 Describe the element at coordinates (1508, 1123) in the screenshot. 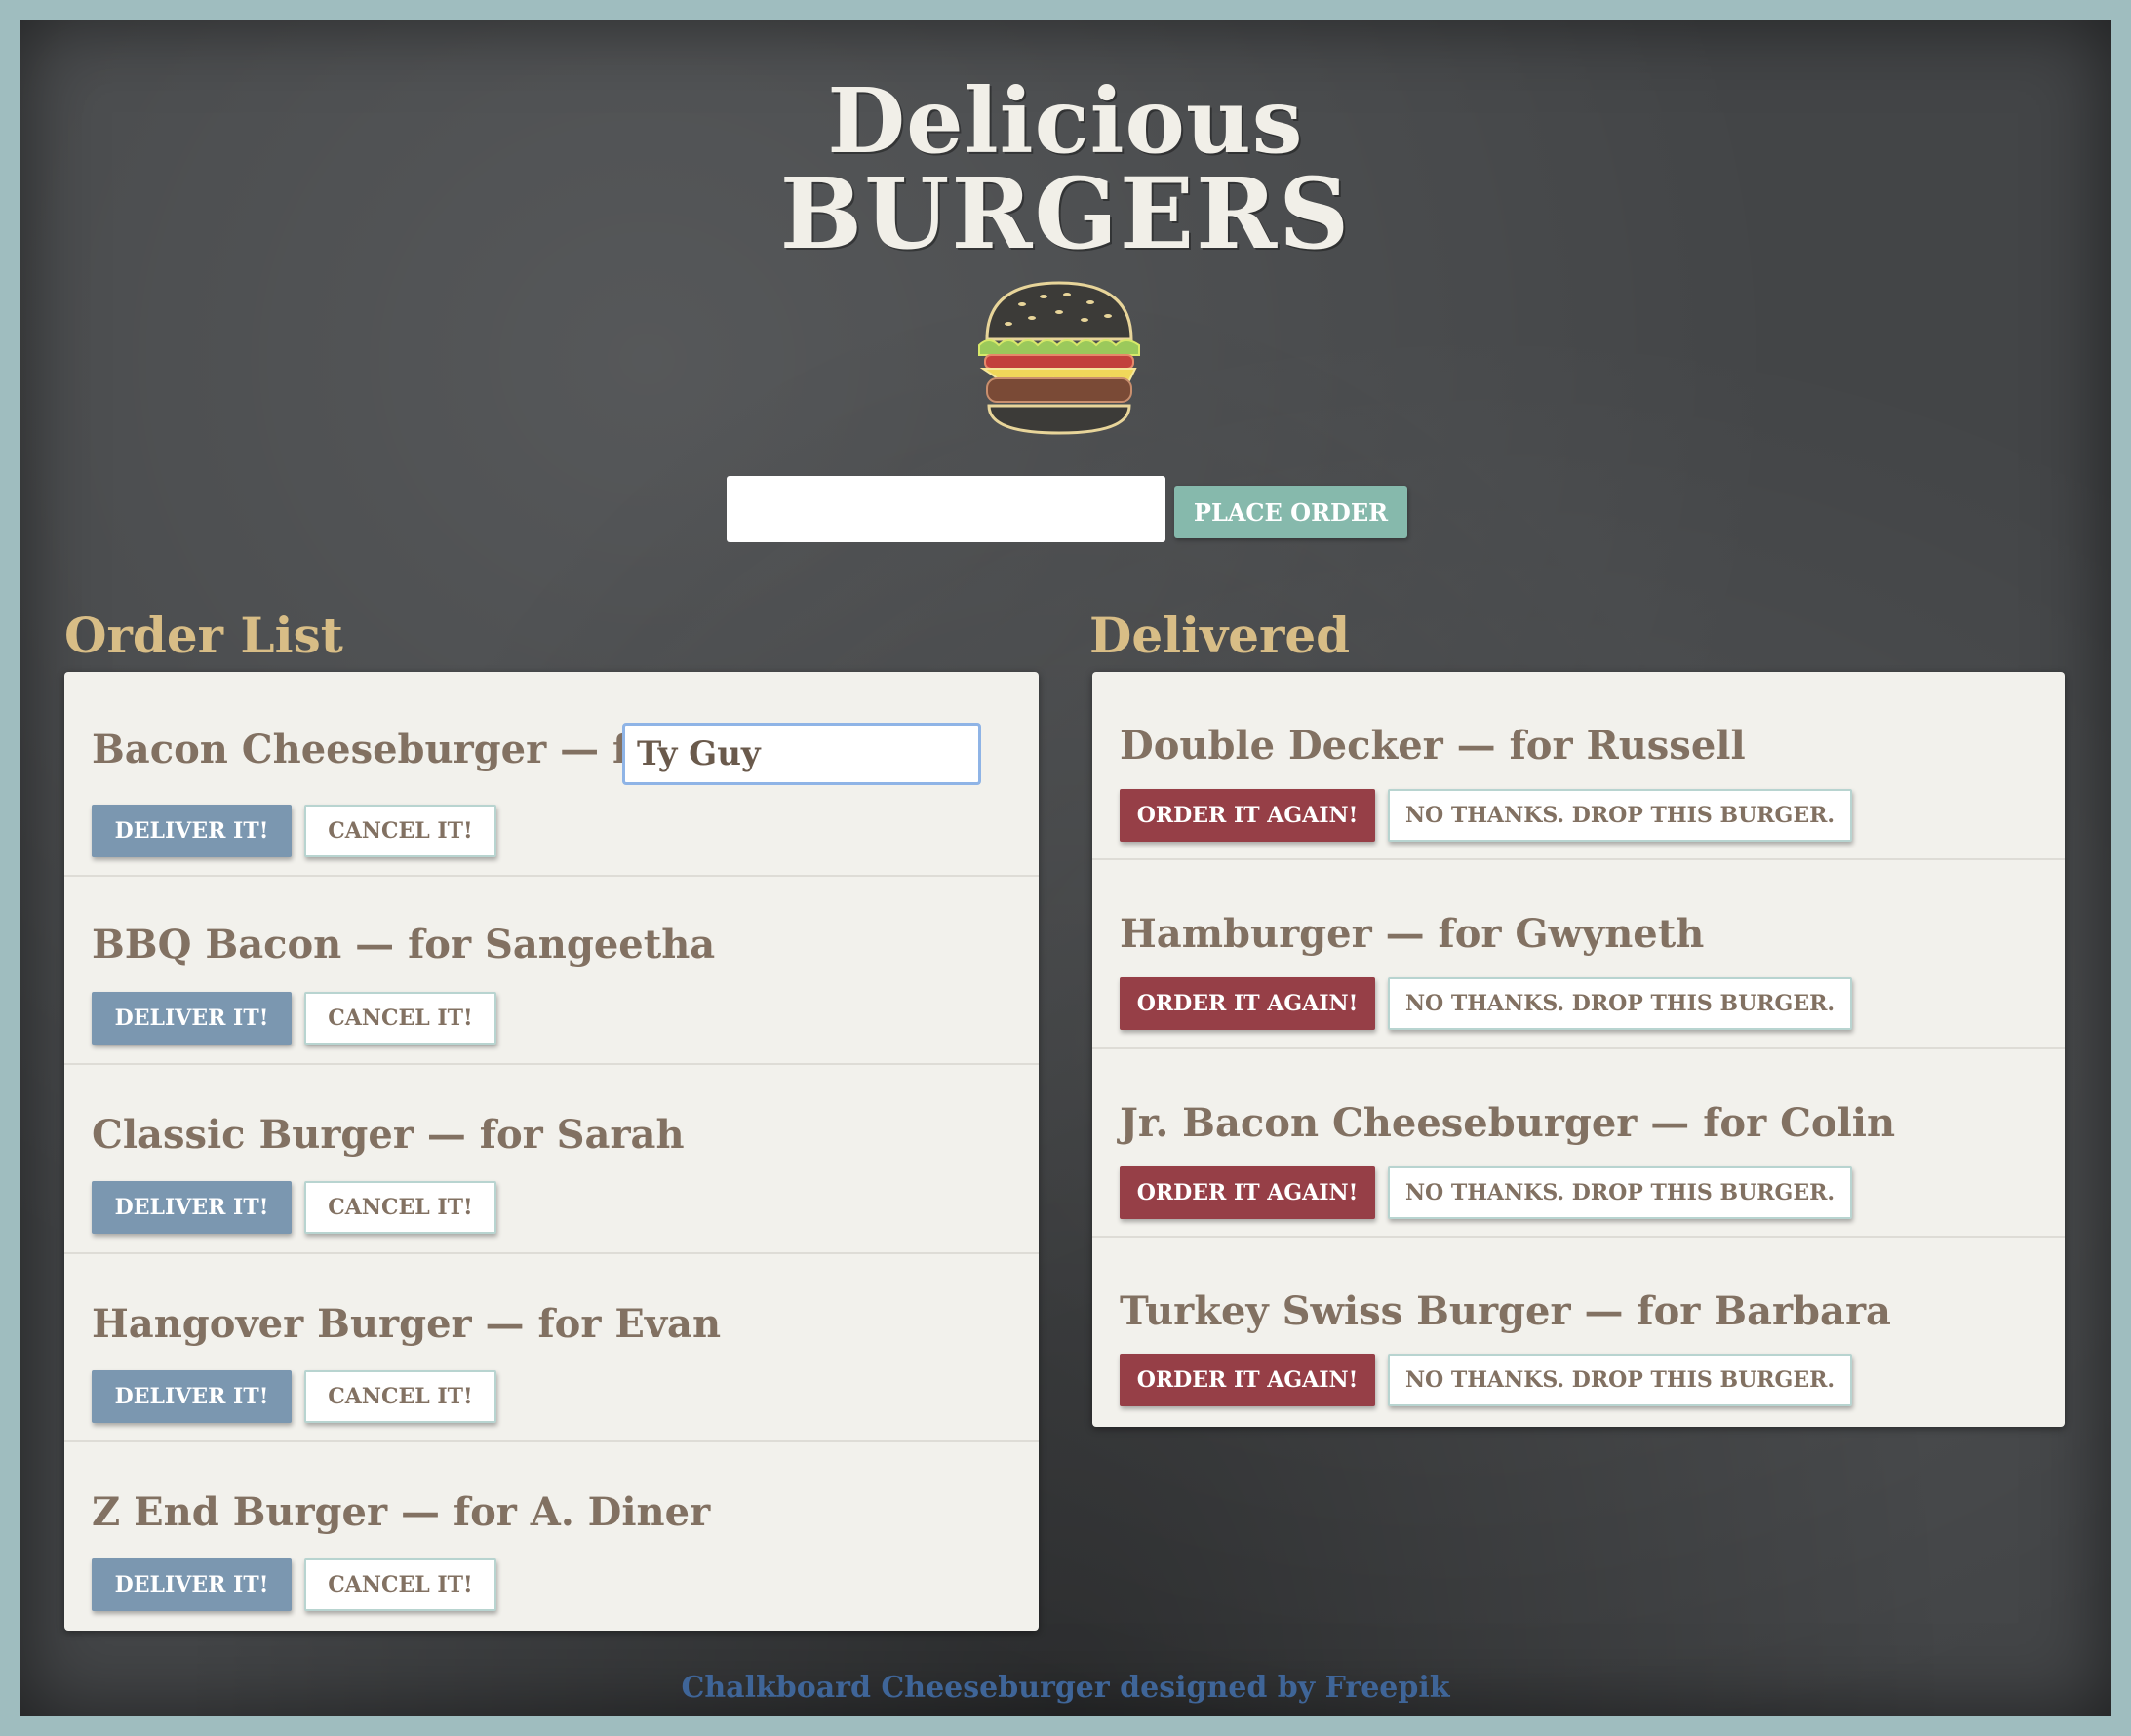

I see `delivered-item-title: Jr. Bacon Cheeseburger — for Colin` at that location.